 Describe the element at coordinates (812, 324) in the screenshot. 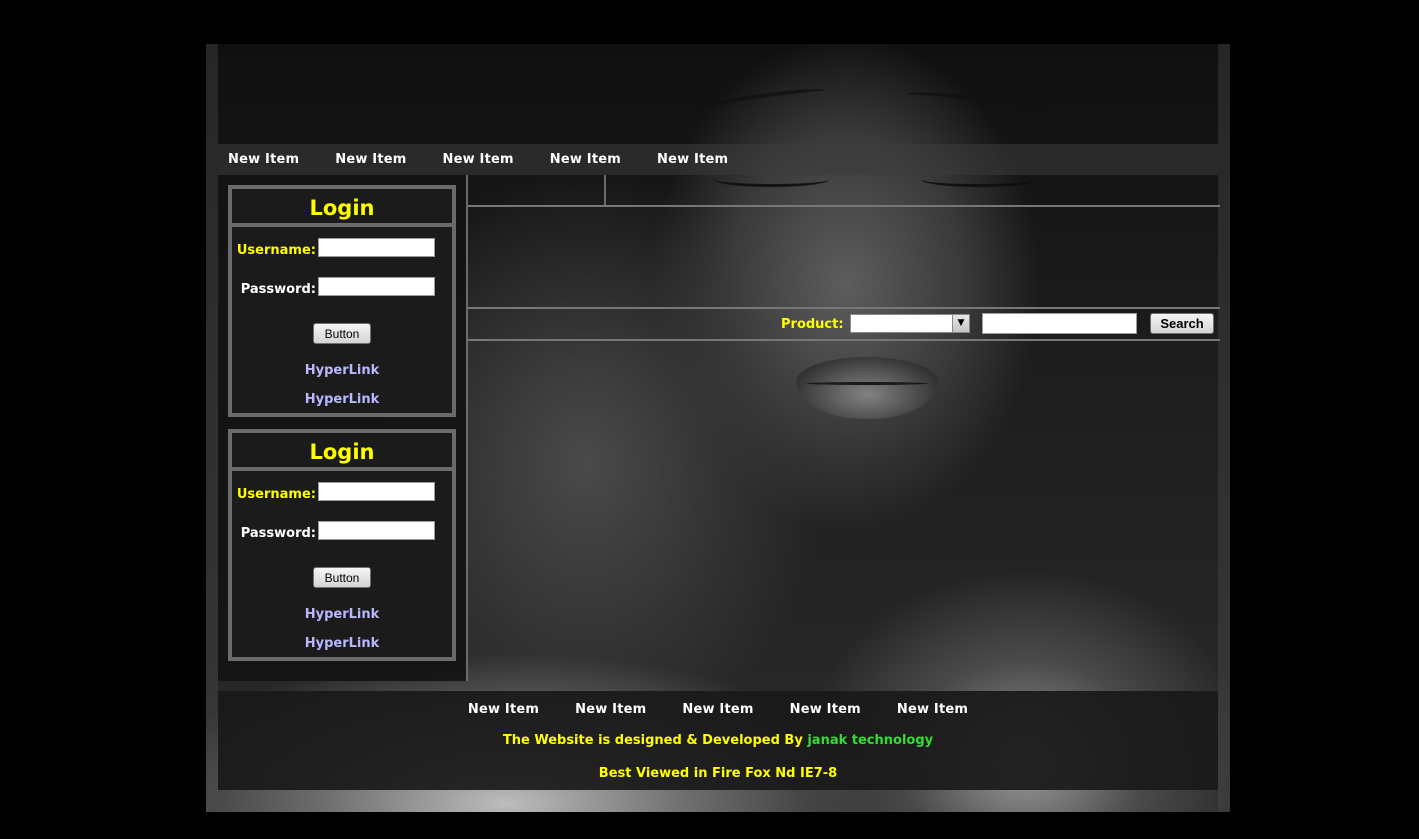

I see `product-label: Product:` at that location.